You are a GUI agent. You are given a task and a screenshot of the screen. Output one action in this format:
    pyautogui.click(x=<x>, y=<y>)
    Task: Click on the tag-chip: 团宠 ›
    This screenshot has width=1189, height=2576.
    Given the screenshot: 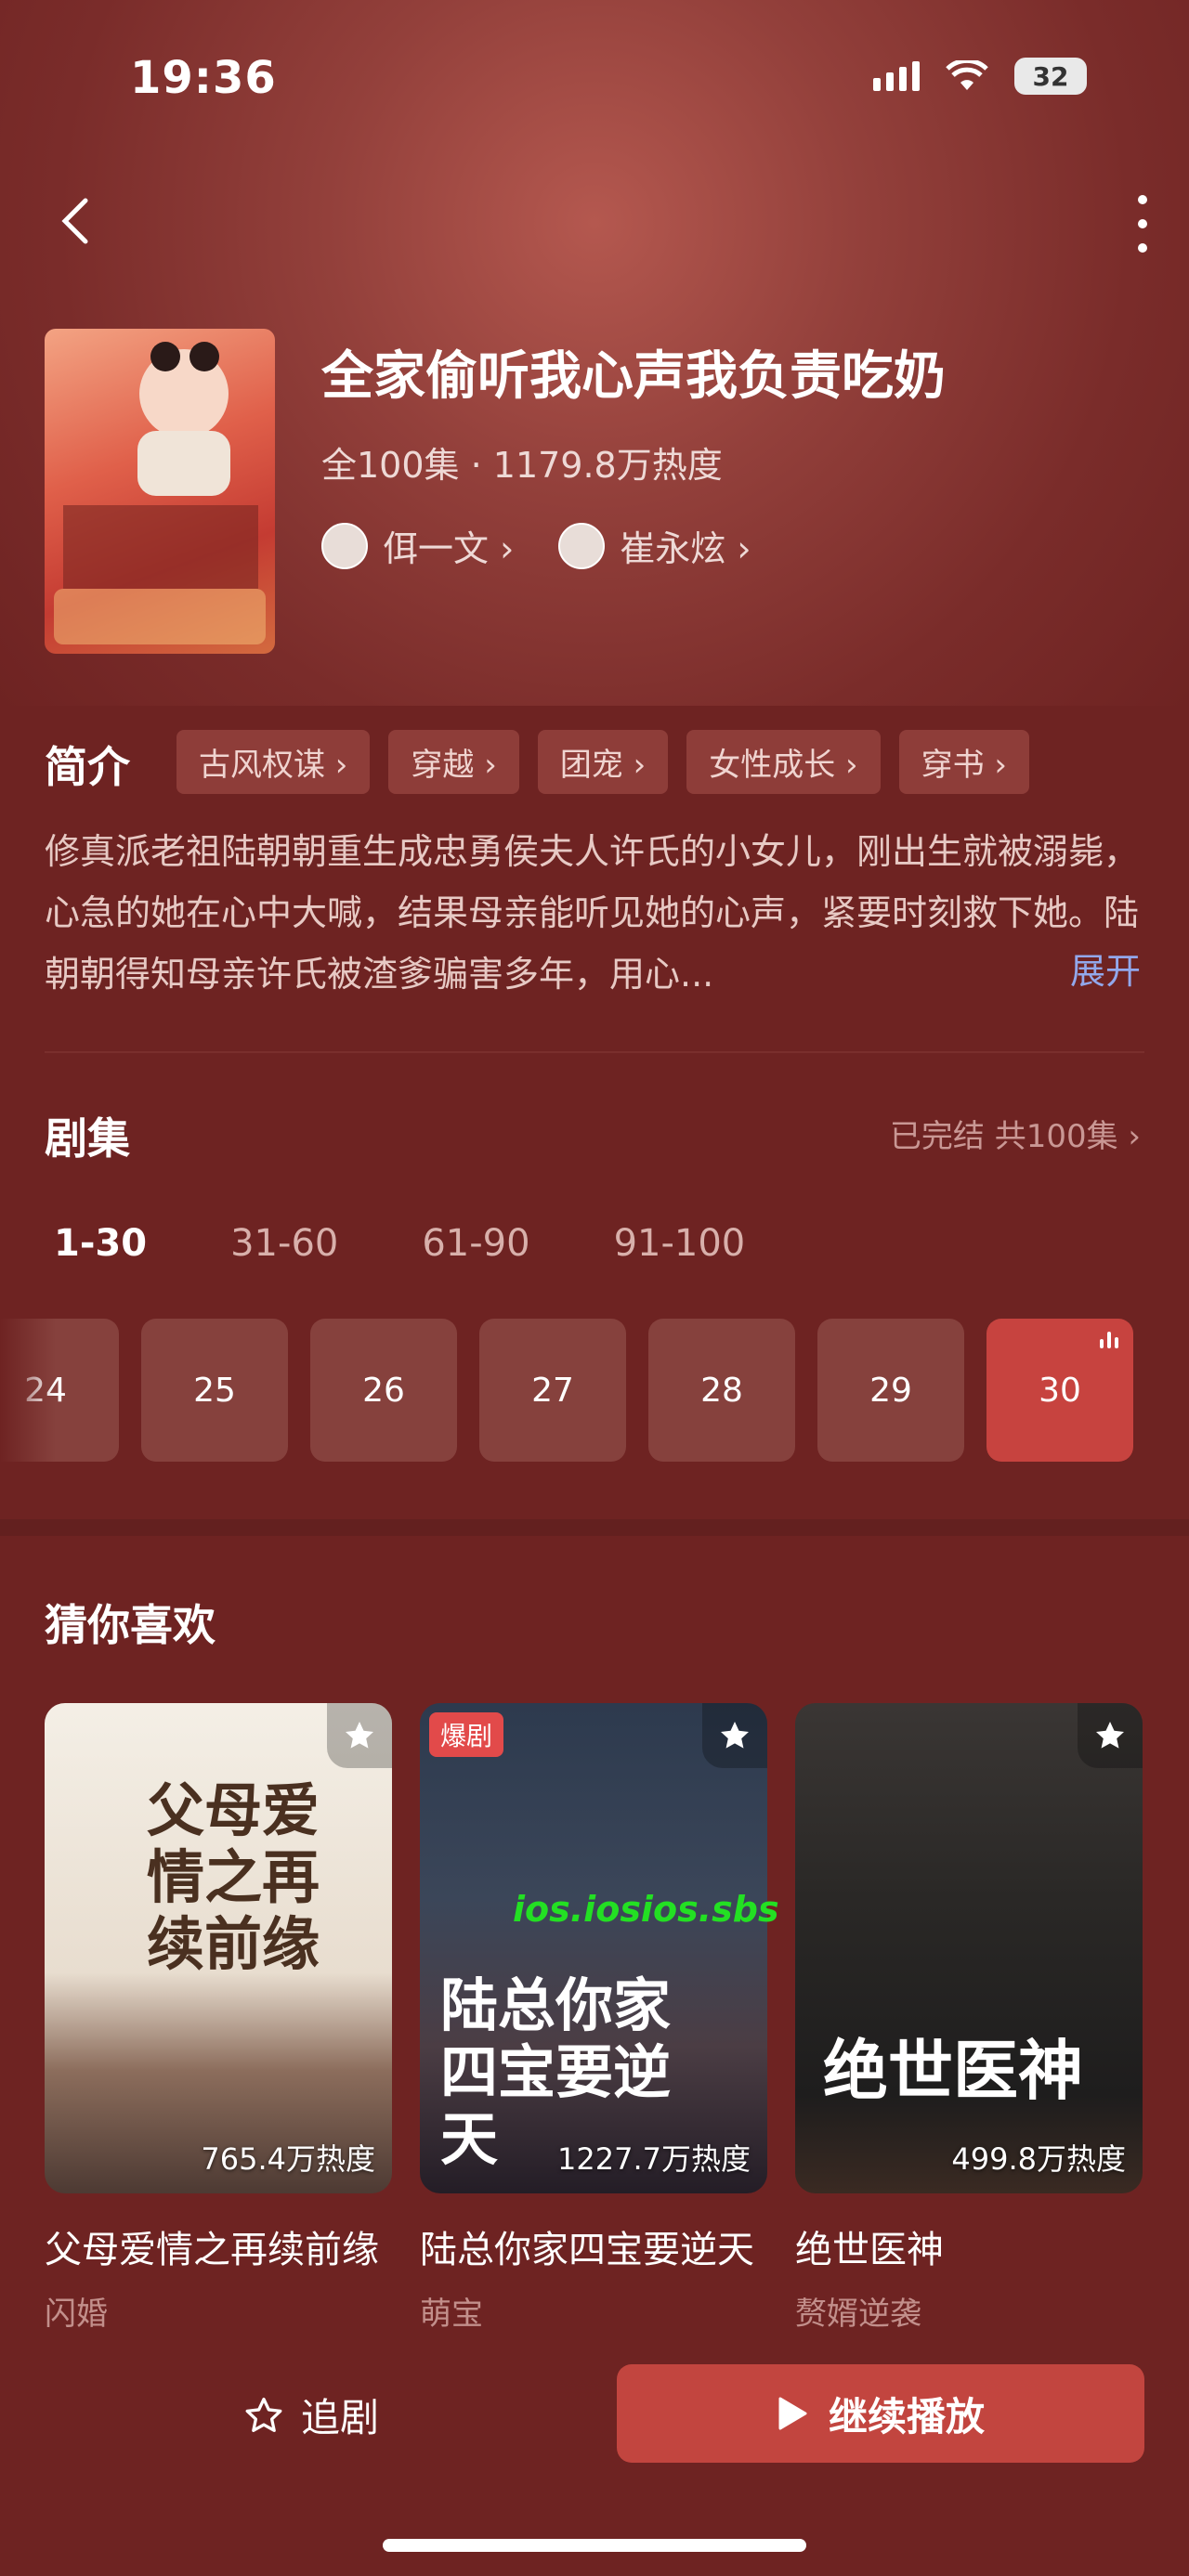 What is the action you would take?
    pyautogui.click(x=603, y=762)
    